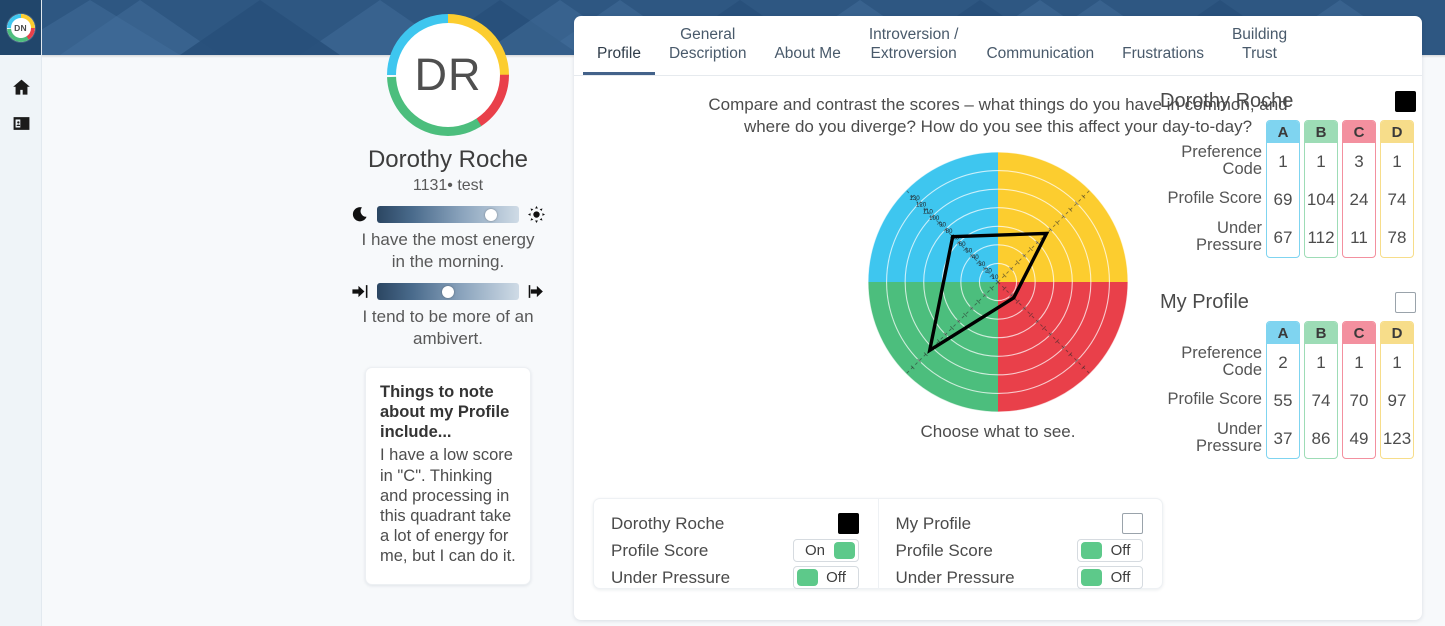  What do you see at coordinates (928, 211) in the screenshot?
I see `chart-tick-label: 110` at bounding box center [928, 211].